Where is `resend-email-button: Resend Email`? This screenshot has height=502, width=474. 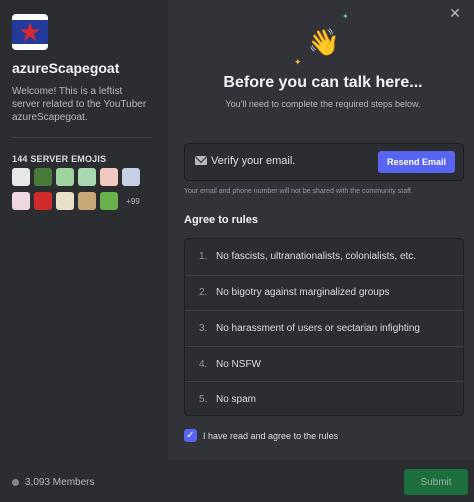
resend-email-button: Resend Email is located at coordinates (416, 162).